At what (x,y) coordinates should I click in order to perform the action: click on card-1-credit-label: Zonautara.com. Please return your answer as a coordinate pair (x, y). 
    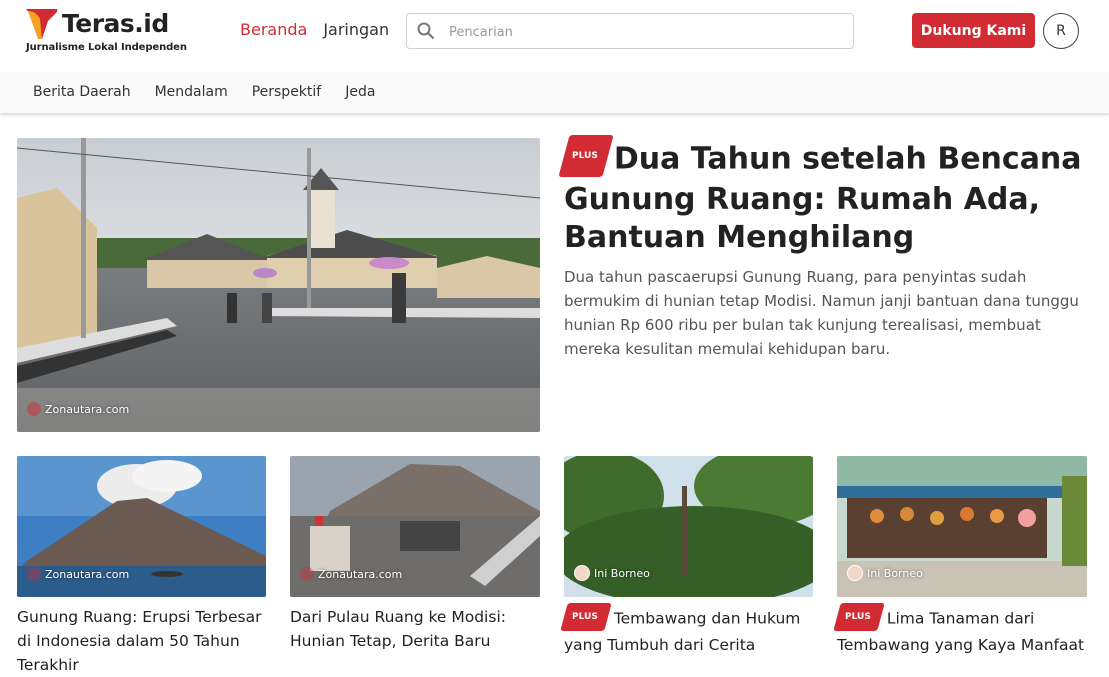
    Looking at the image, I should click on (87, 574).